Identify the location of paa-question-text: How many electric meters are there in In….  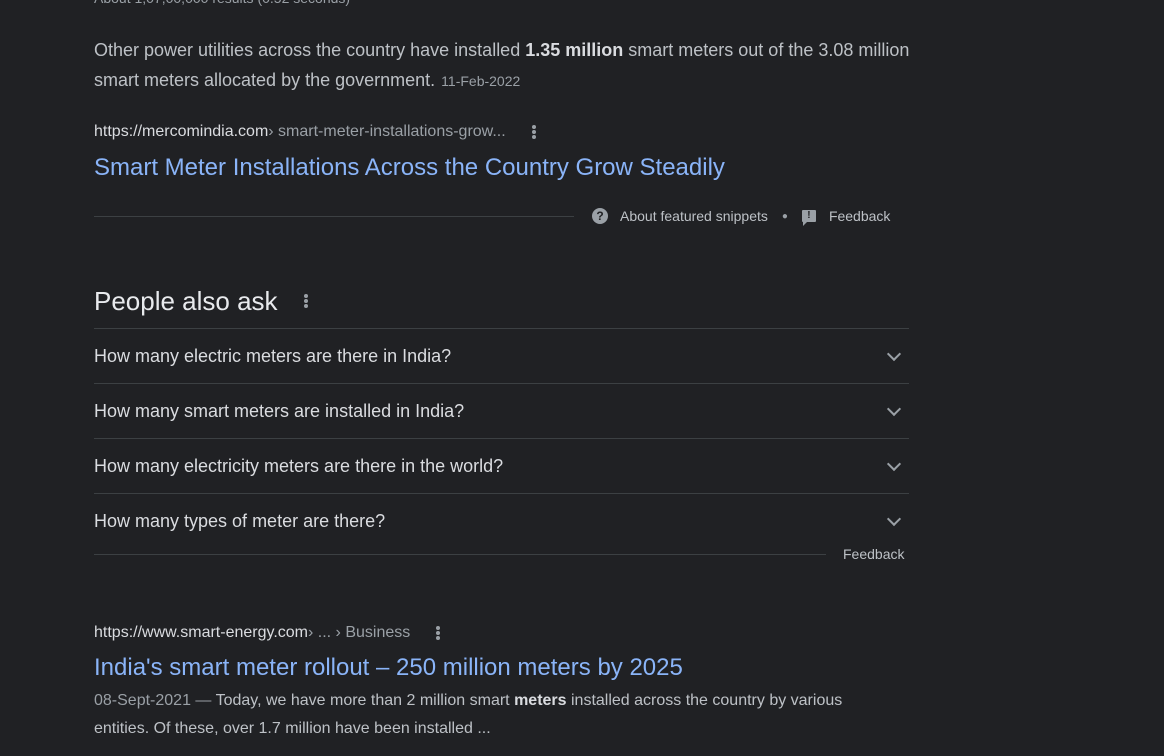
(273, 355).